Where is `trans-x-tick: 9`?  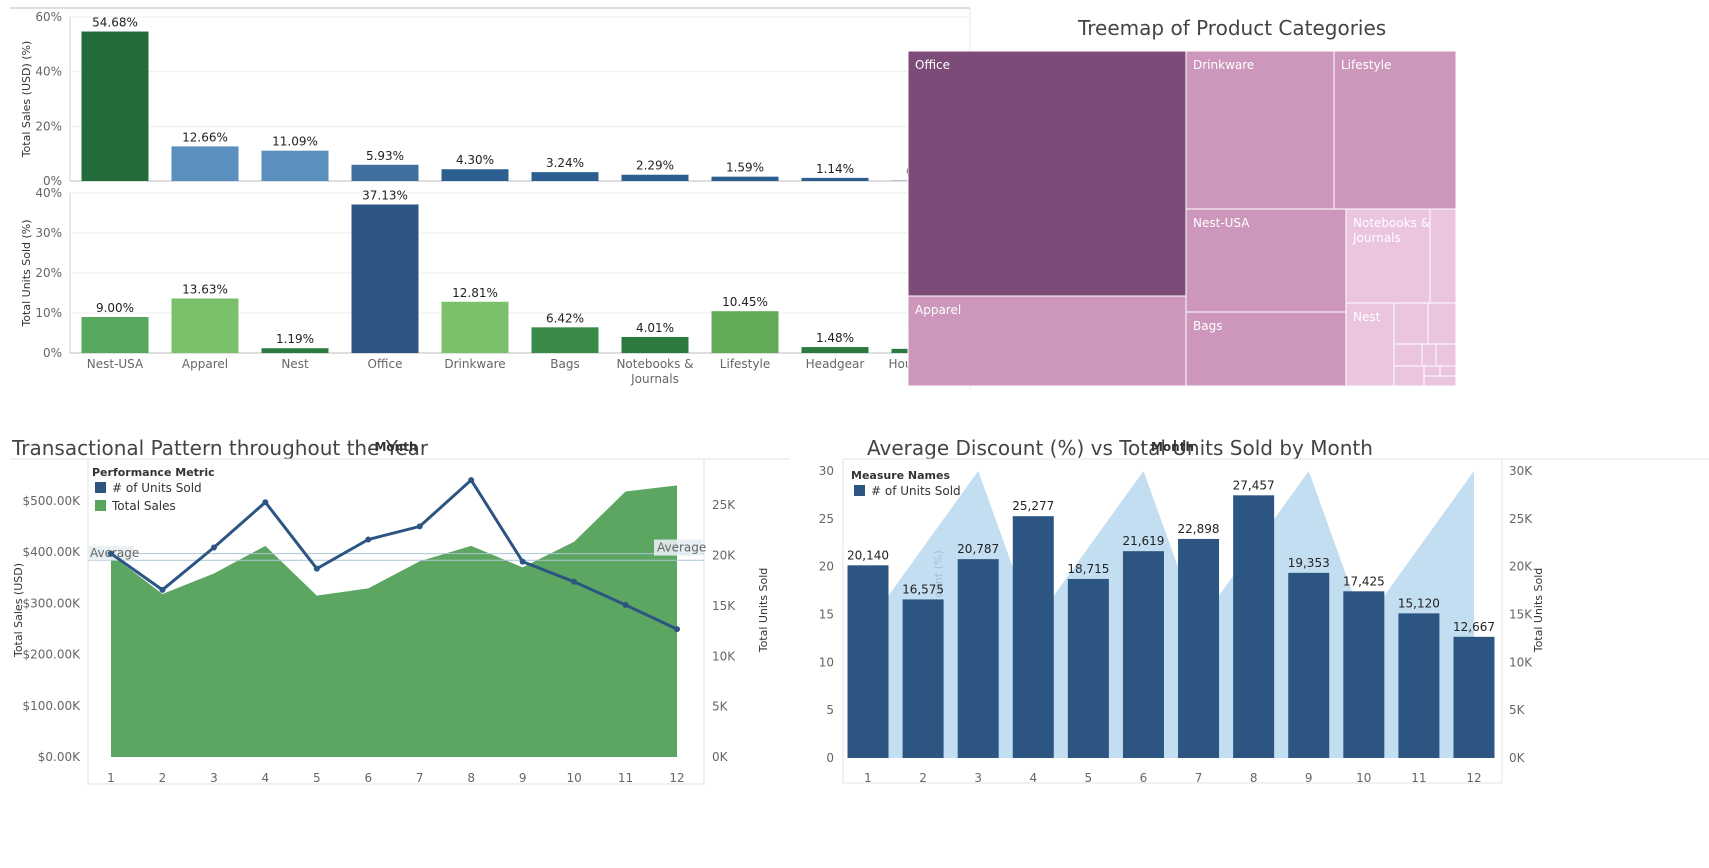 trans-x-tick: 9 is located at coordinates (523, 778).